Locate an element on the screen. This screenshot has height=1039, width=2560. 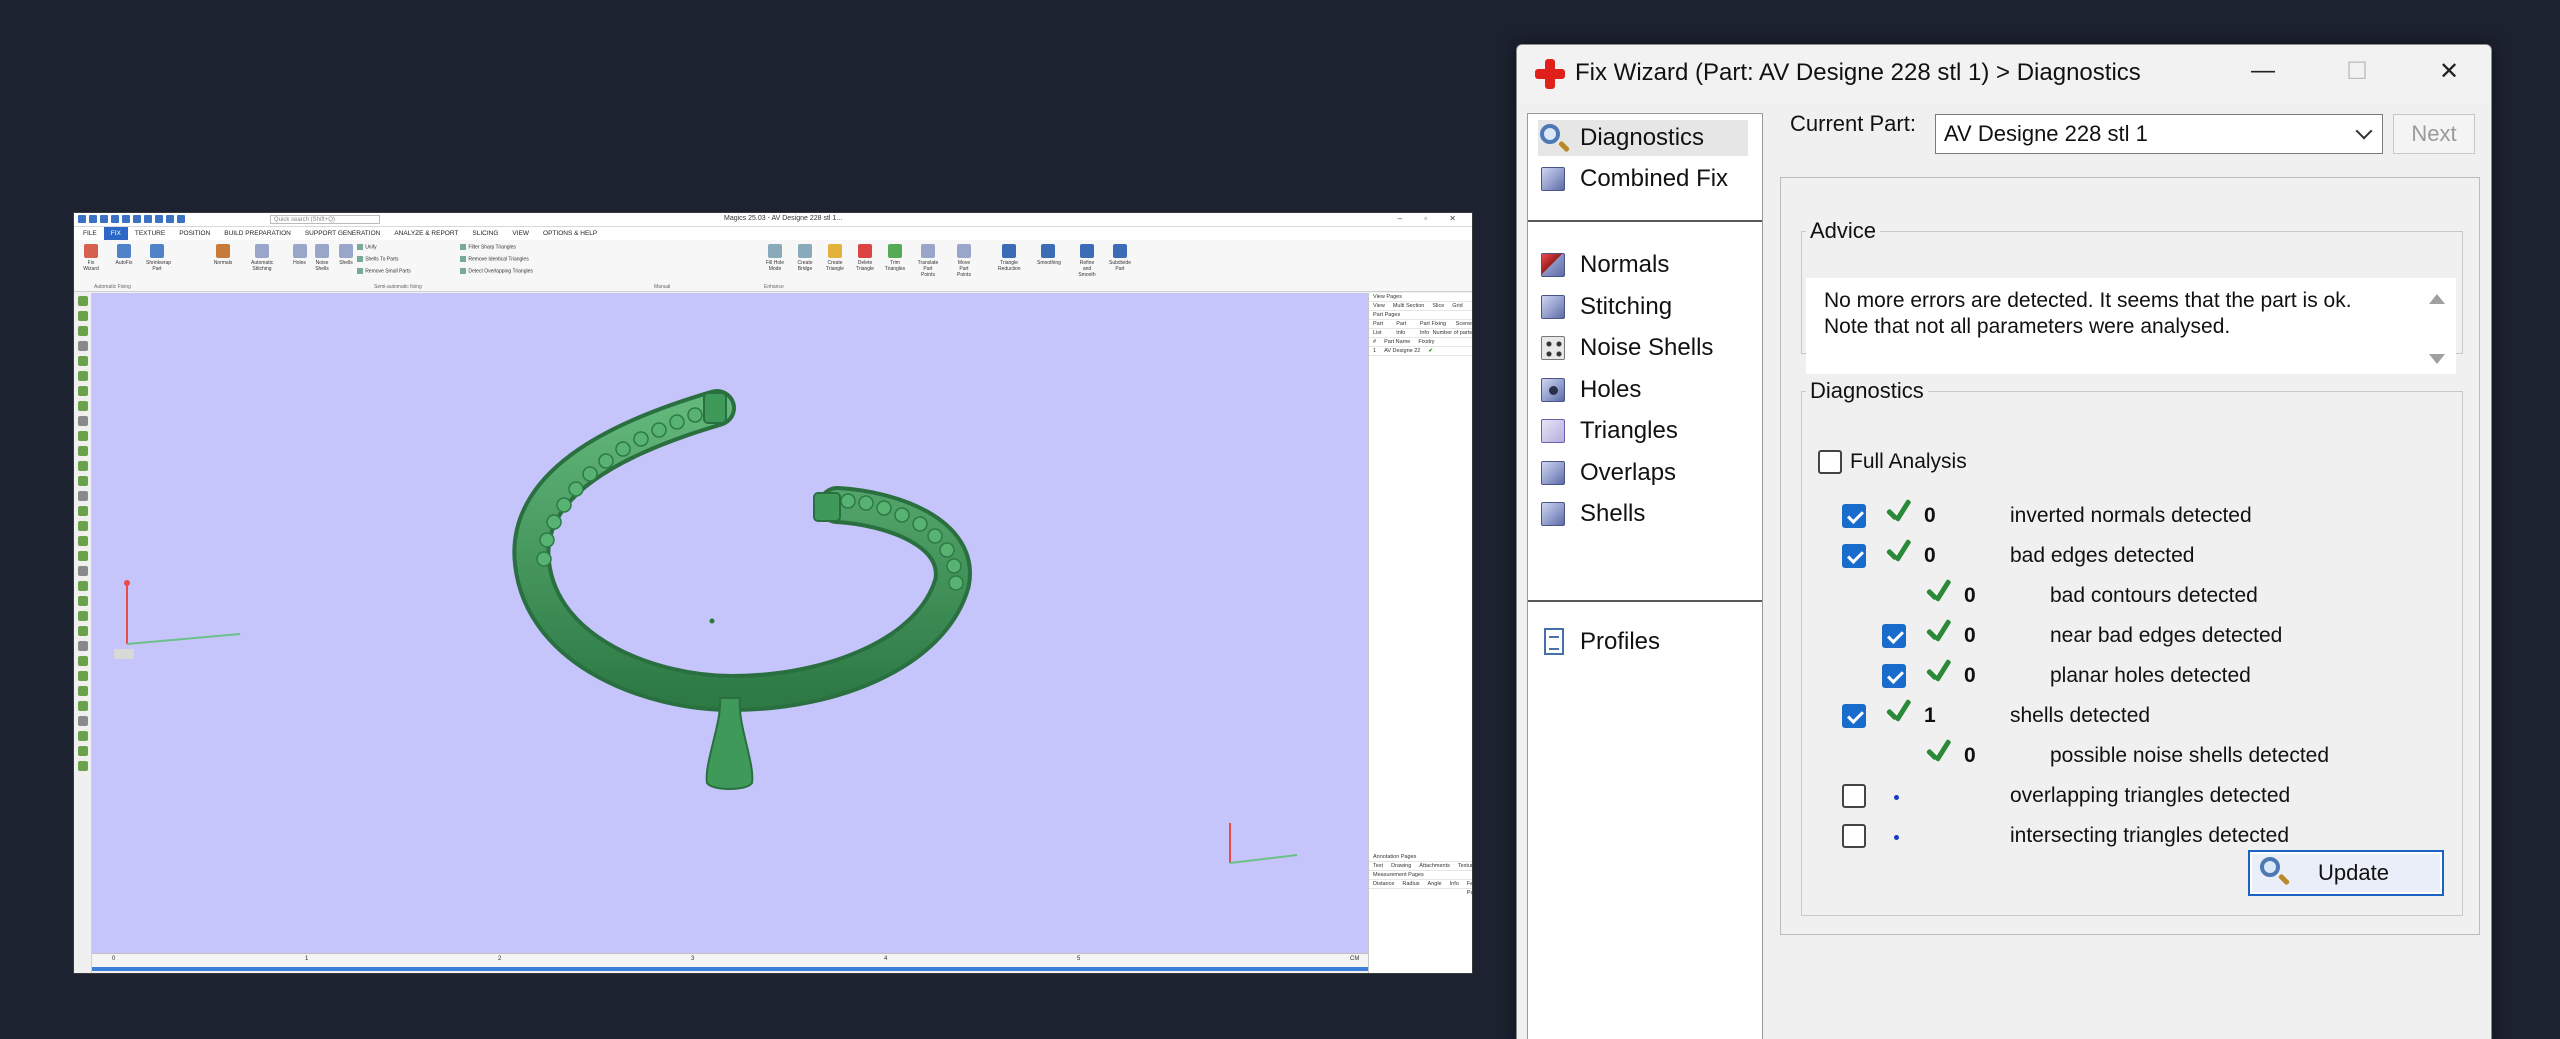
menu-slicing: SLICING is located at coordinates (485, 233).